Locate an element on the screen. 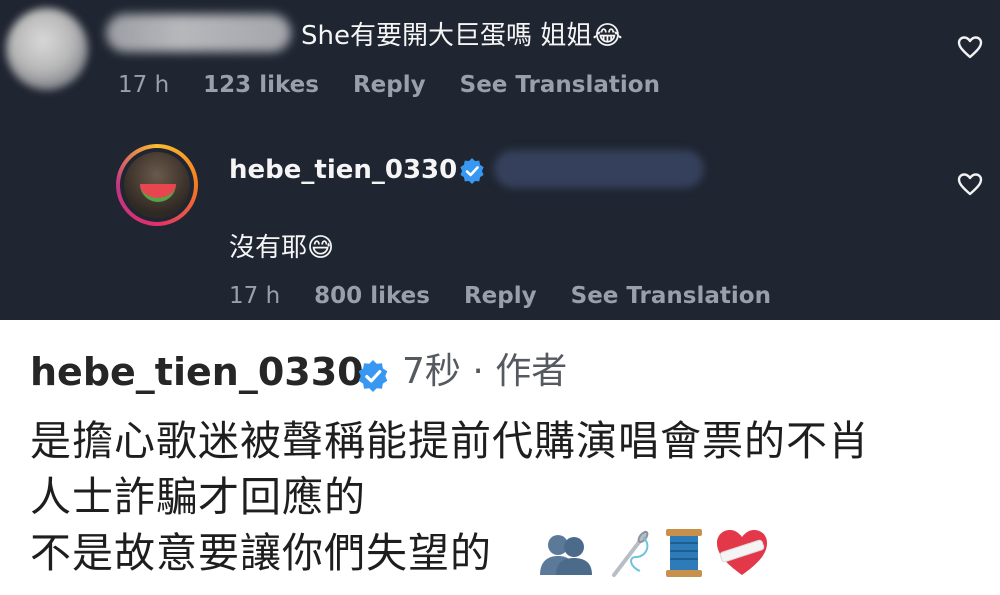 This screenshot has width=1000, height=595. watermelon-avatar-image is located at coordinates (157, 185).